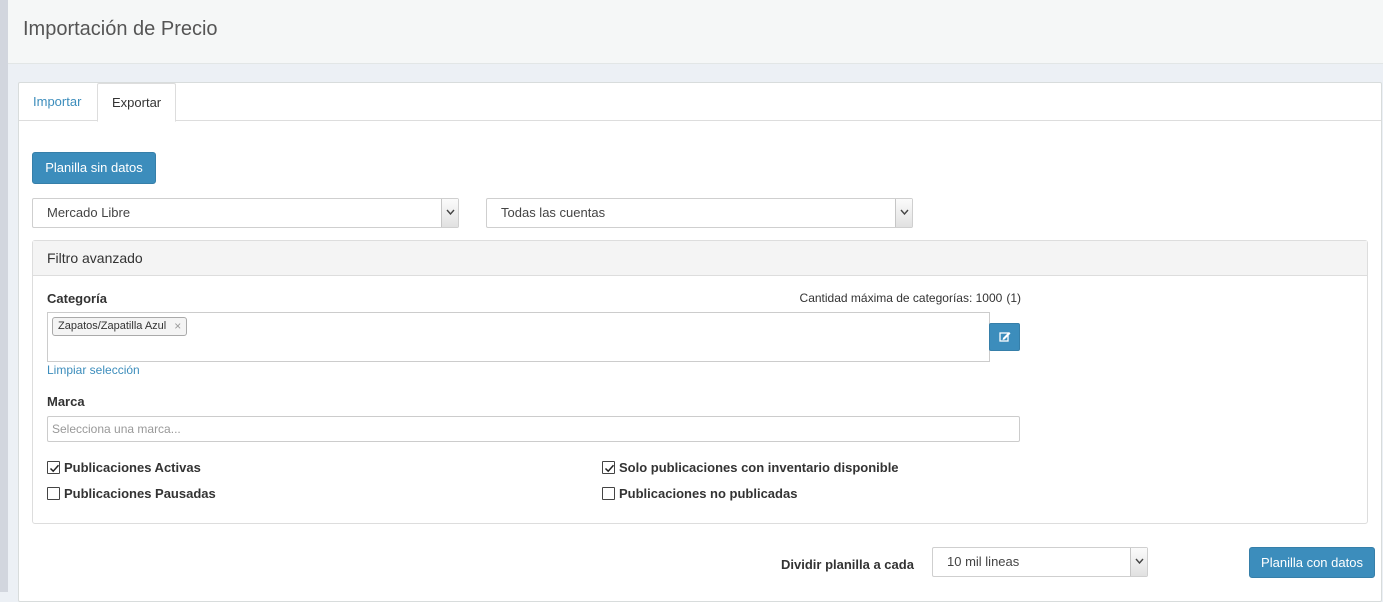 The image size is (1383, 602). I want to click on edit-icon, so click(1005, 337).